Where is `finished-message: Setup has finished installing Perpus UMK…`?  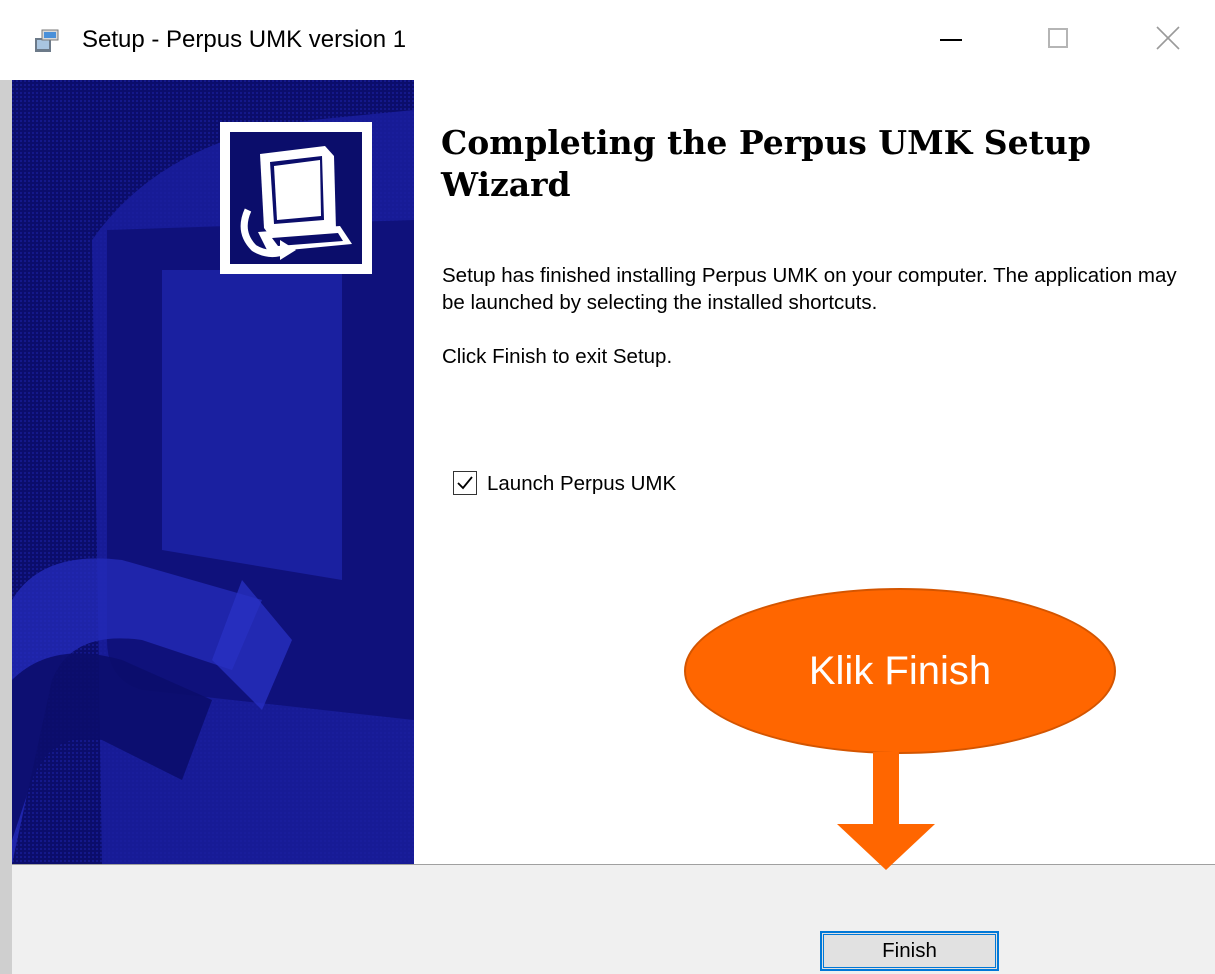
finished-message: Setup has finished installing Perpus UMK… is located at coordinates (809, 289).